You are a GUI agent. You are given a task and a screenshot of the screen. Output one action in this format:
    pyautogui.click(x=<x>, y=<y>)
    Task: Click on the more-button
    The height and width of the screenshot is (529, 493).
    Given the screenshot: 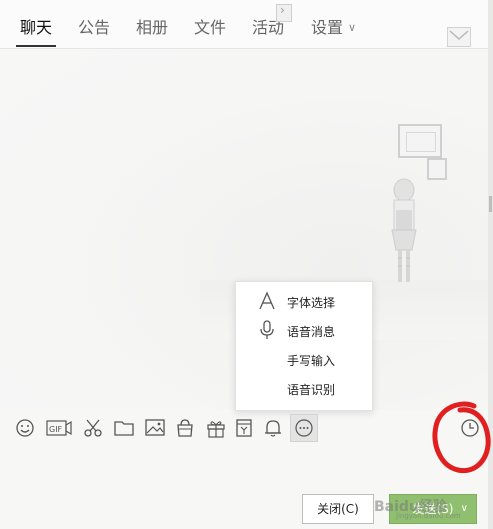 What is the action you would take?
    pyautogui.click(x=304, y=428)
    